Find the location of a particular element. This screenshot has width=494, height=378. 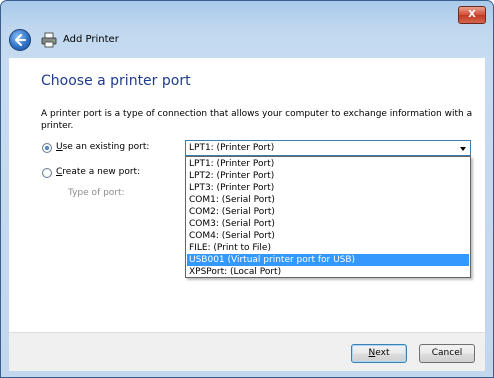

port-option: XPSPort: (Local Port) is located at coordinates (328, 272).